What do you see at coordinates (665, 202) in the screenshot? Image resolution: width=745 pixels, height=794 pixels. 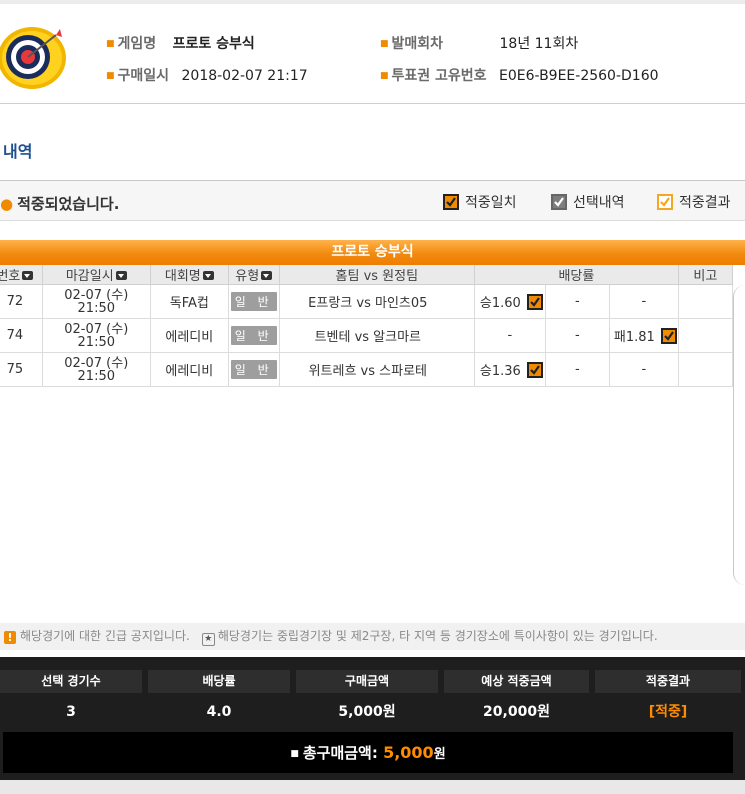 I see `checkbox-result-icon` at bounding box center [665, 202].